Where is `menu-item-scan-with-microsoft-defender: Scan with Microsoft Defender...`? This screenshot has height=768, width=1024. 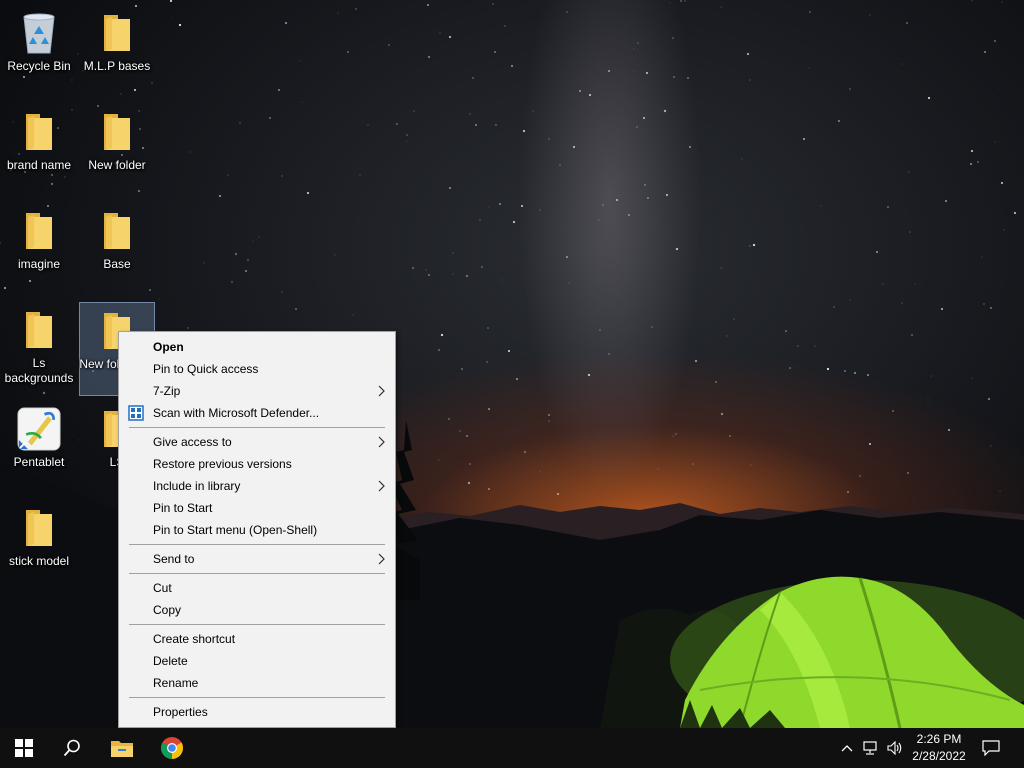 menu-item-scan-with-microsoft-defender: Scan with Microsoft Defender... is located at coordinates (257, 413).